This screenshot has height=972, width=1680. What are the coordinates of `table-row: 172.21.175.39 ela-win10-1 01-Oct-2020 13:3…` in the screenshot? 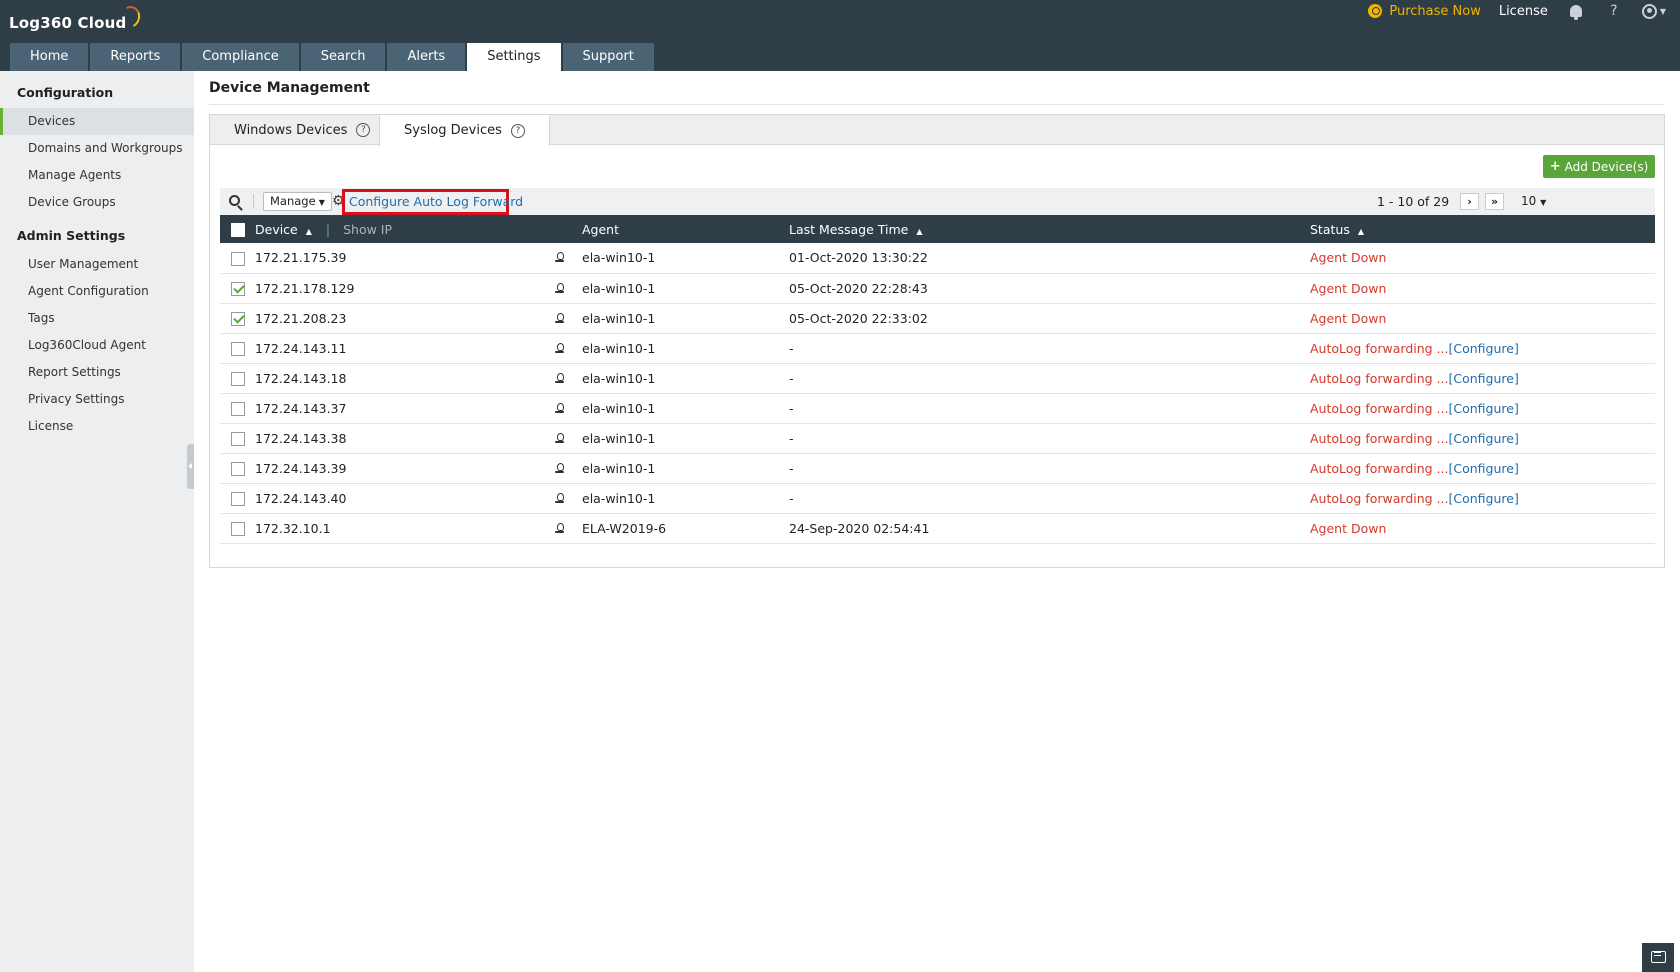 It's located at (937, 258).